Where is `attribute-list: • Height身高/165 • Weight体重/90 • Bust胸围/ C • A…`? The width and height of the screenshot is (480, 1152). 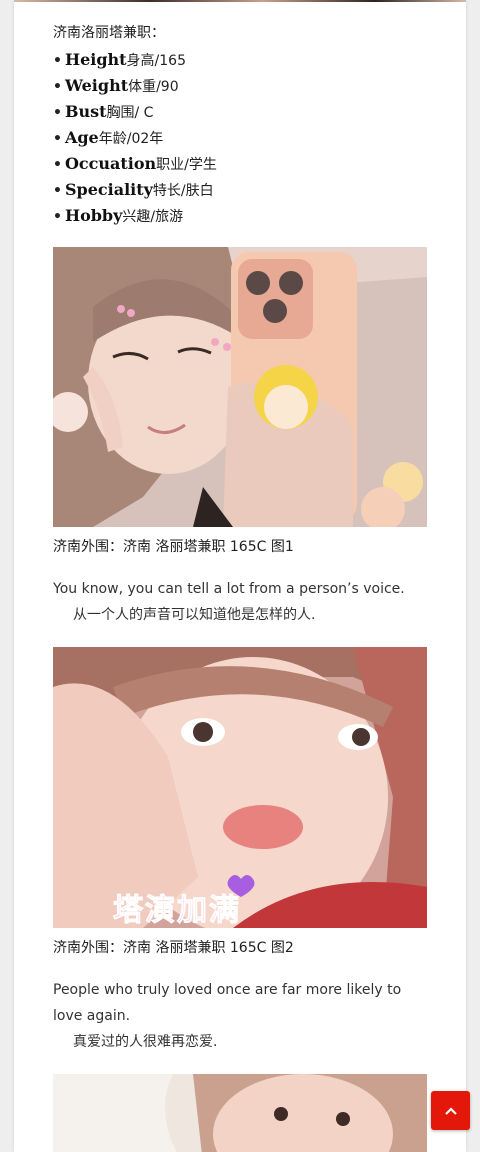 attribute-list: • Height身高/165 • Weight体重/90 • Bust胸围/ C • A… is located at coordinates (135, 138).